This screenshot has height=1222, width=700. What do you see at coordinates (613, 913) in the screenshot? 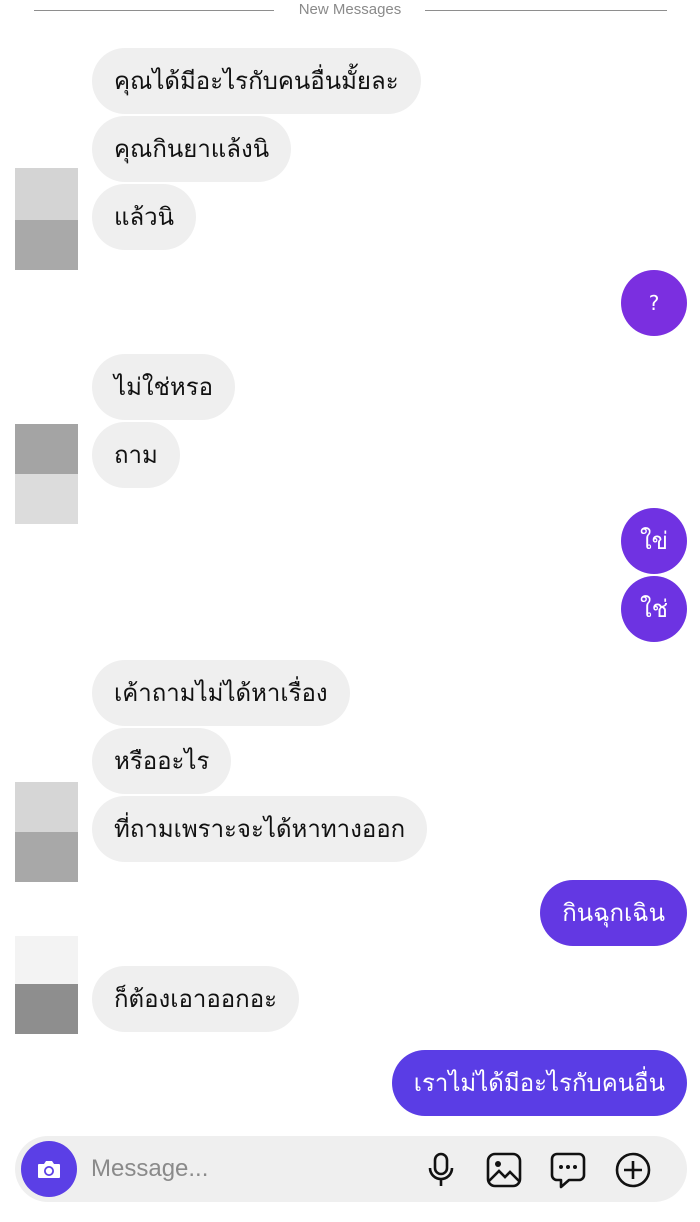
I see `outgoing-message: กินฉุกเฉิน` at bounding box center [613, 913].